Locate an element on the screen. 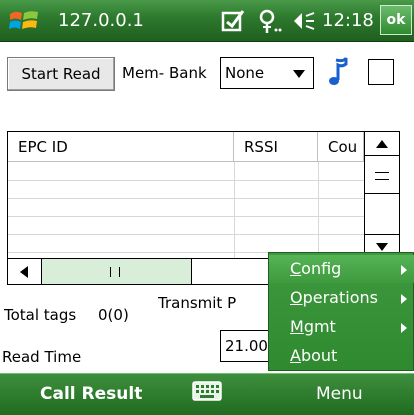 The height and width of the screenshot is (415, 414). menu-item-operations: Operations is located at coordinates (341, 298).